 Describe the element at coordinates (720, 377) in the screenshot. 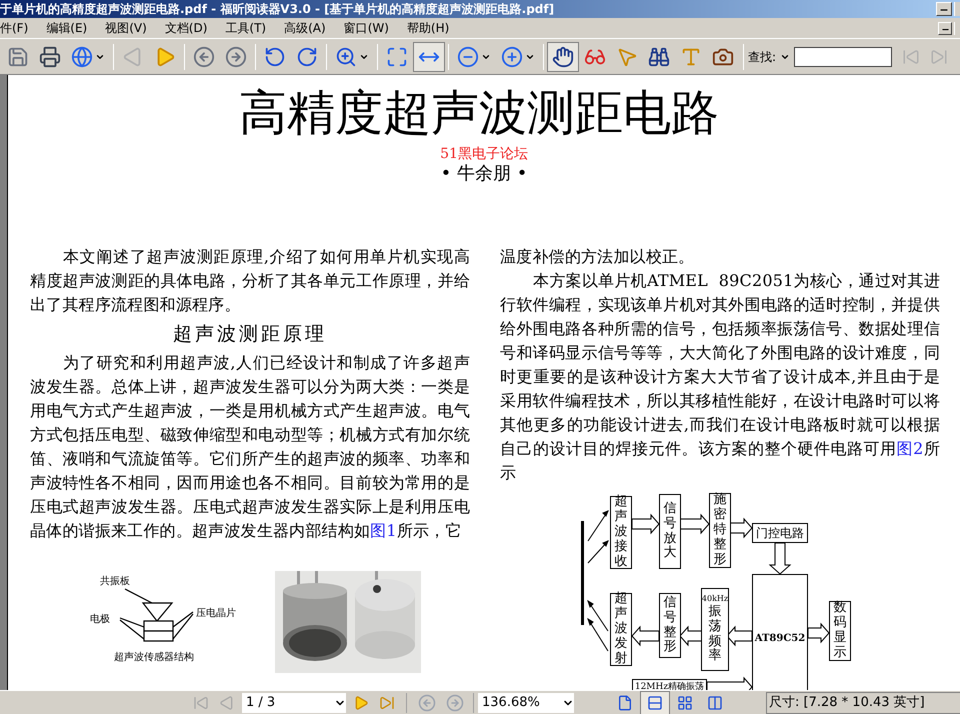

I see `paragraph: 本方案以单片机ATMEL 89C2051为核心，通过对其进行软件编程，实现该单片机对其外围电路的适时控制，并提供给外围电路各种所需的信号，包括频率振荡信号、数据处理信号和译码显示信号等等，大大简化了外围电路的设计难度，同时更重要的是该种设计方案大大节省了设计成本,并且由于是采用软件编程技术，所以其移植性能好，在设计电路时可以将其他更多的功能设计进去,而我们在设计电路板时就可以根据自己的设计目的焊接元件。该方案的整个硬件电路可用图2所示` at that location.